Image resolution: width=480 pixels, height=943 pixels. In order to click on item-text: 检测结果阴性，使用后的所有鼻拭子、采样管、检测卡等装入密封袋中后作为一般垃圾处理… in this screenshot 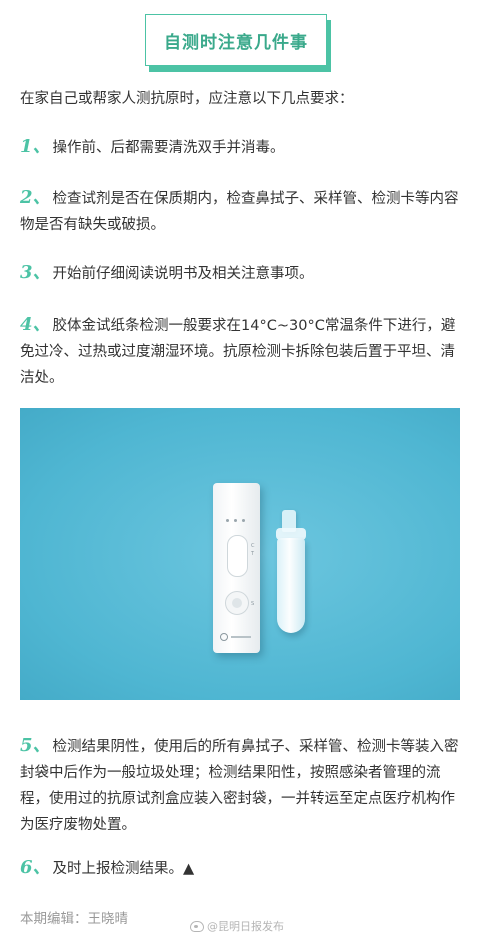, I will do `click(239, 786)`.